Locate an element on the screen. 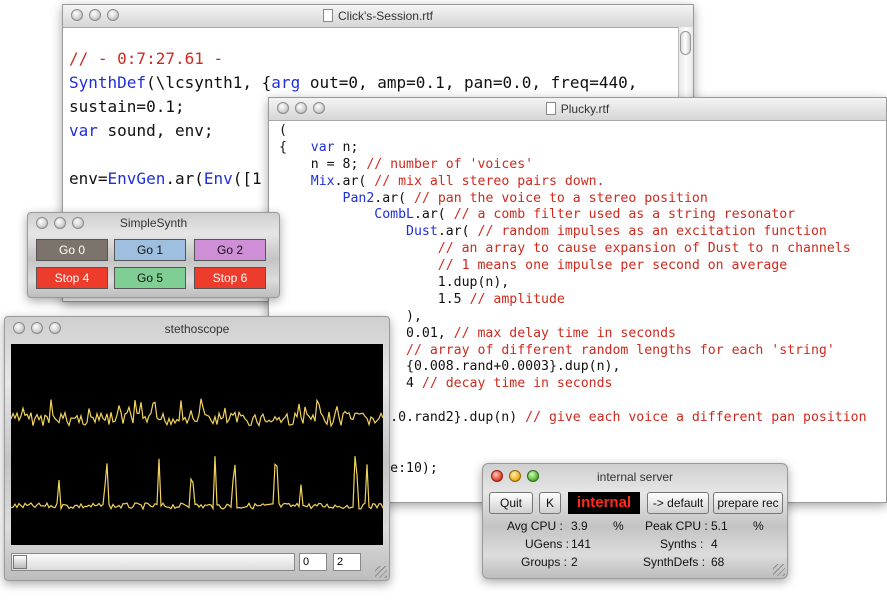  stethoscope-titlebar: stethoscope is located at coordinates (197, 328).